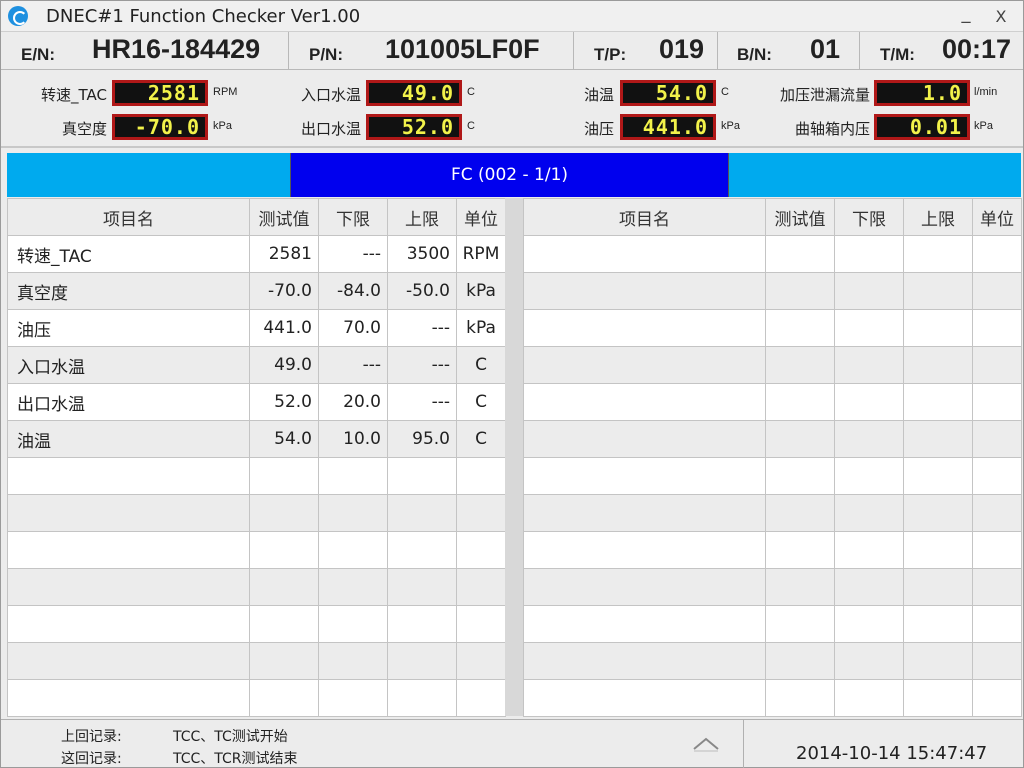 This screenshot has height=768, width=1024. I want to click on fc-banner: FC (002 - 1/1), so click(514, 175).